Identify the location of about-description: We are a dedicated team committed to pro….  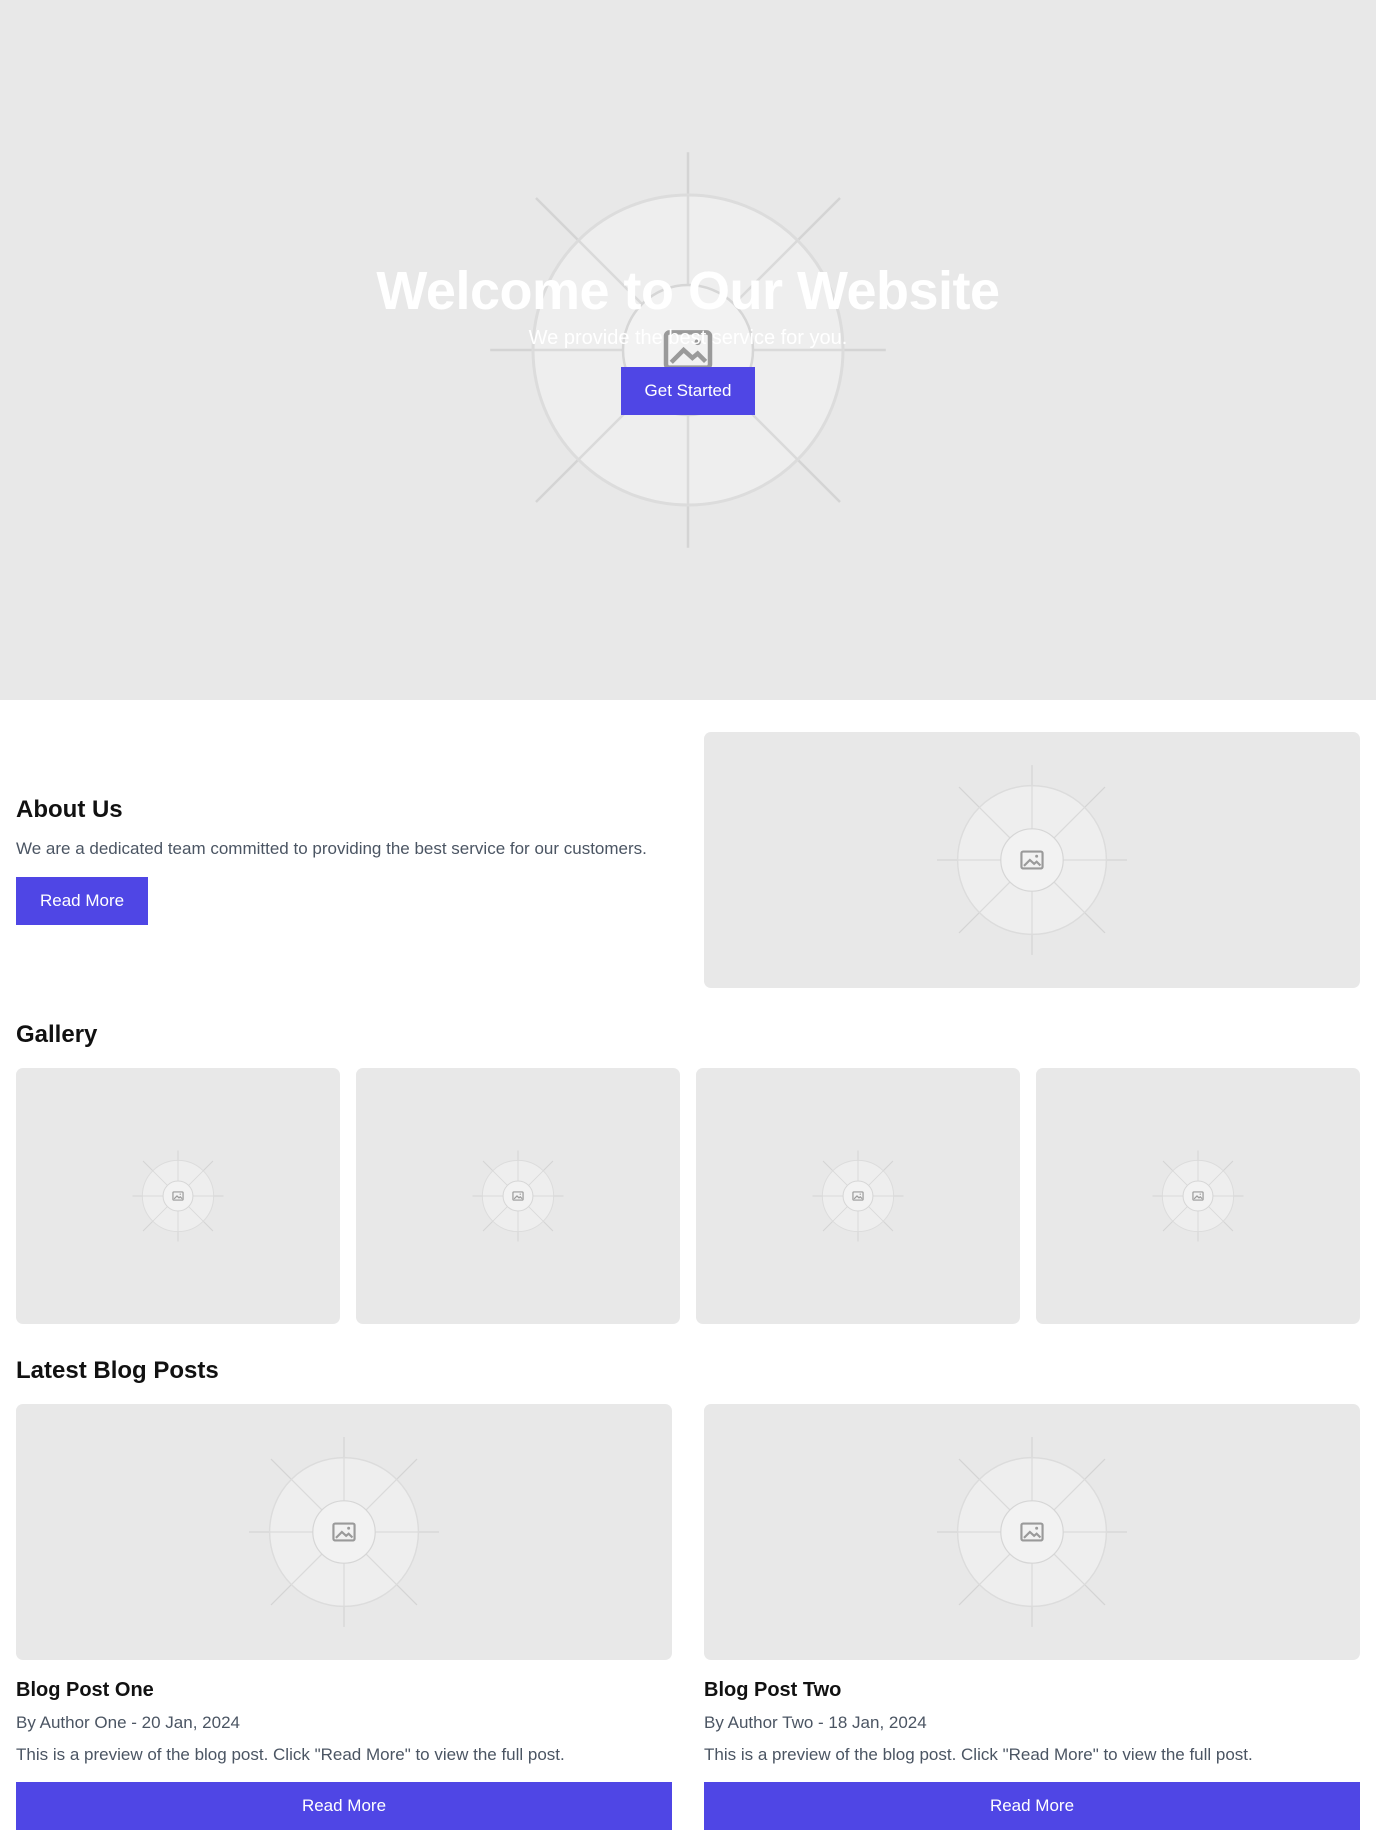
(331, 848).